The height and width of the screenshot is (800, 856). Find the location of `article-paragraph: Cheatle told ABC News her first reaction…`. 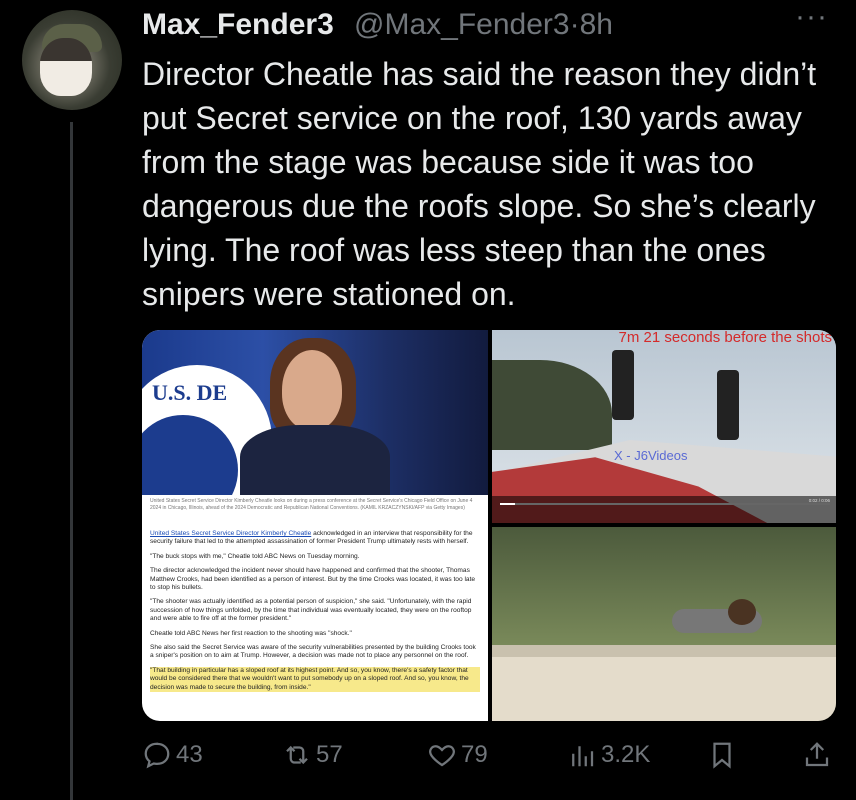

article-paragraph: Cheatle told ABC News her first reaction… is located at coordinates (251, 633).